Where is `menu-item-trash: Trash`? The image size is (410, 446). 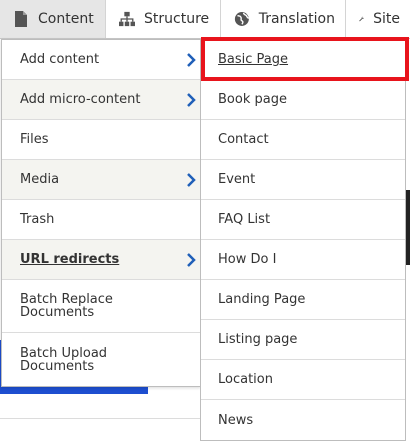
menu-item-trash: Trash is located at coordinates (101, 220).